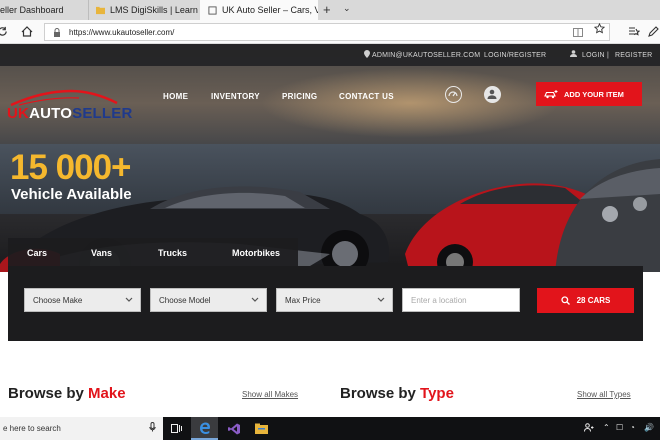 Image resolution: width=660 pixels, height=440 pixels. What do you see at coordinates (299, 96) in the screenshot?
I see `nav-pricing: PRICING` at bounding box center [299, 96].